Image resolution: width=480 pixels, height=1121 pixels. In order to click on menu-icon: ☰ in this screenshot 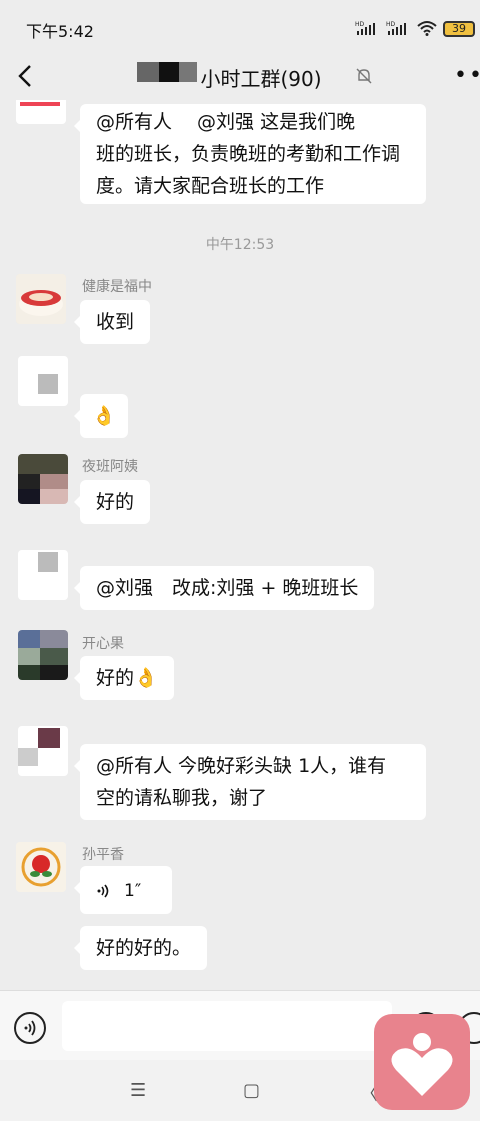, I will do `click(138, 1090)`.